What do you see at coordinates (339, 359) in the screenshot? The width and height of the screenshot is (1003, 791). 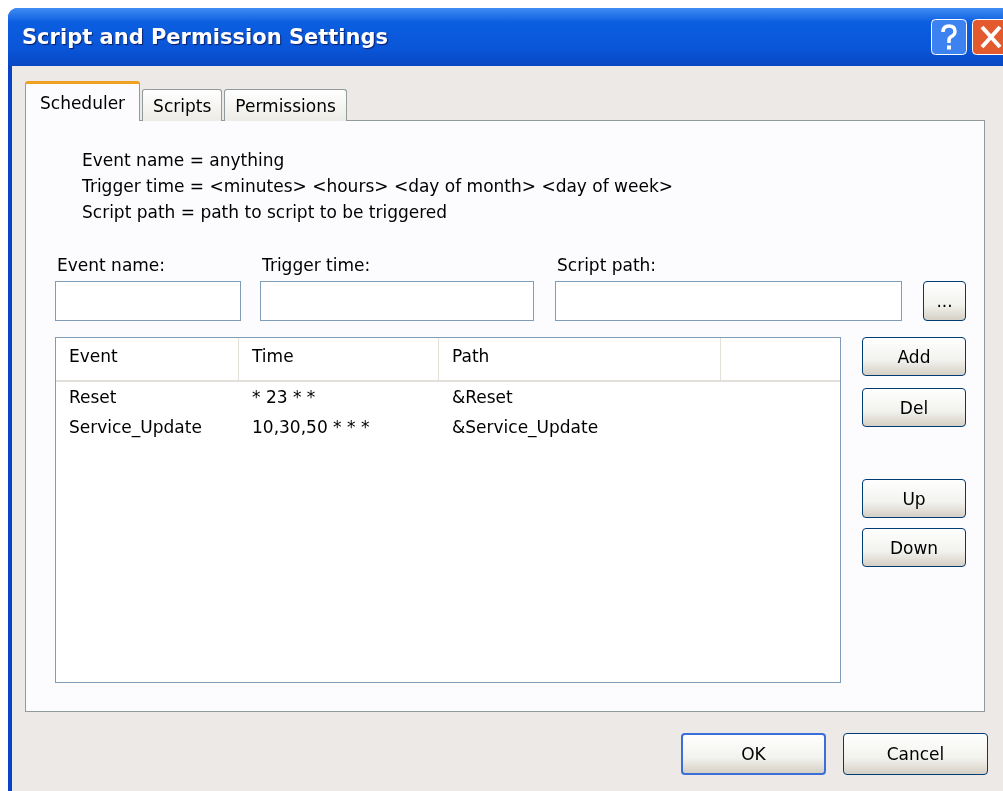 I see `column-header: Time` at bounding box center [339, 359].